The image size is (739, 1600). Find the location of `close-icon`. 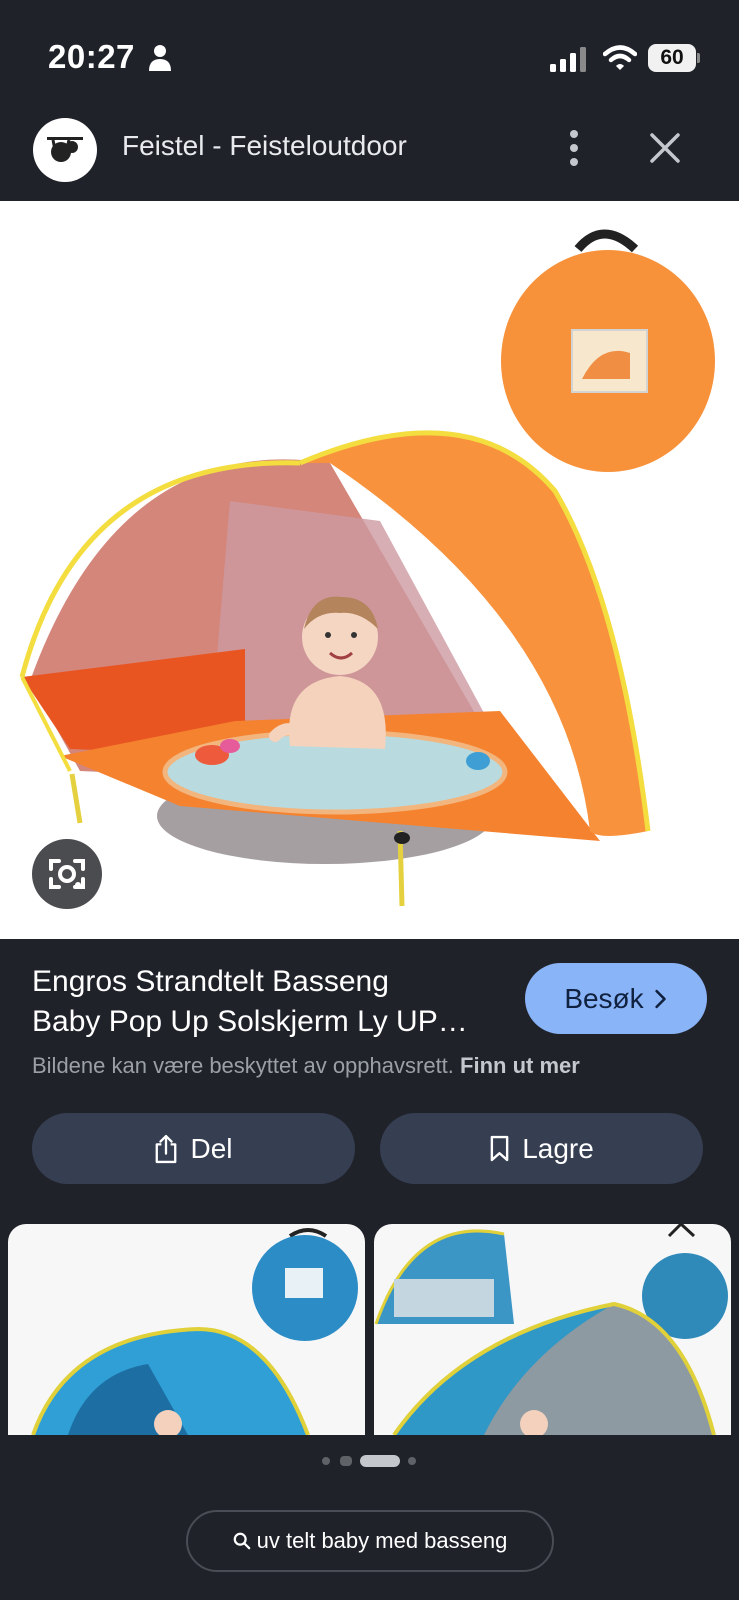

close-icon is located at coordinates (665, 148).